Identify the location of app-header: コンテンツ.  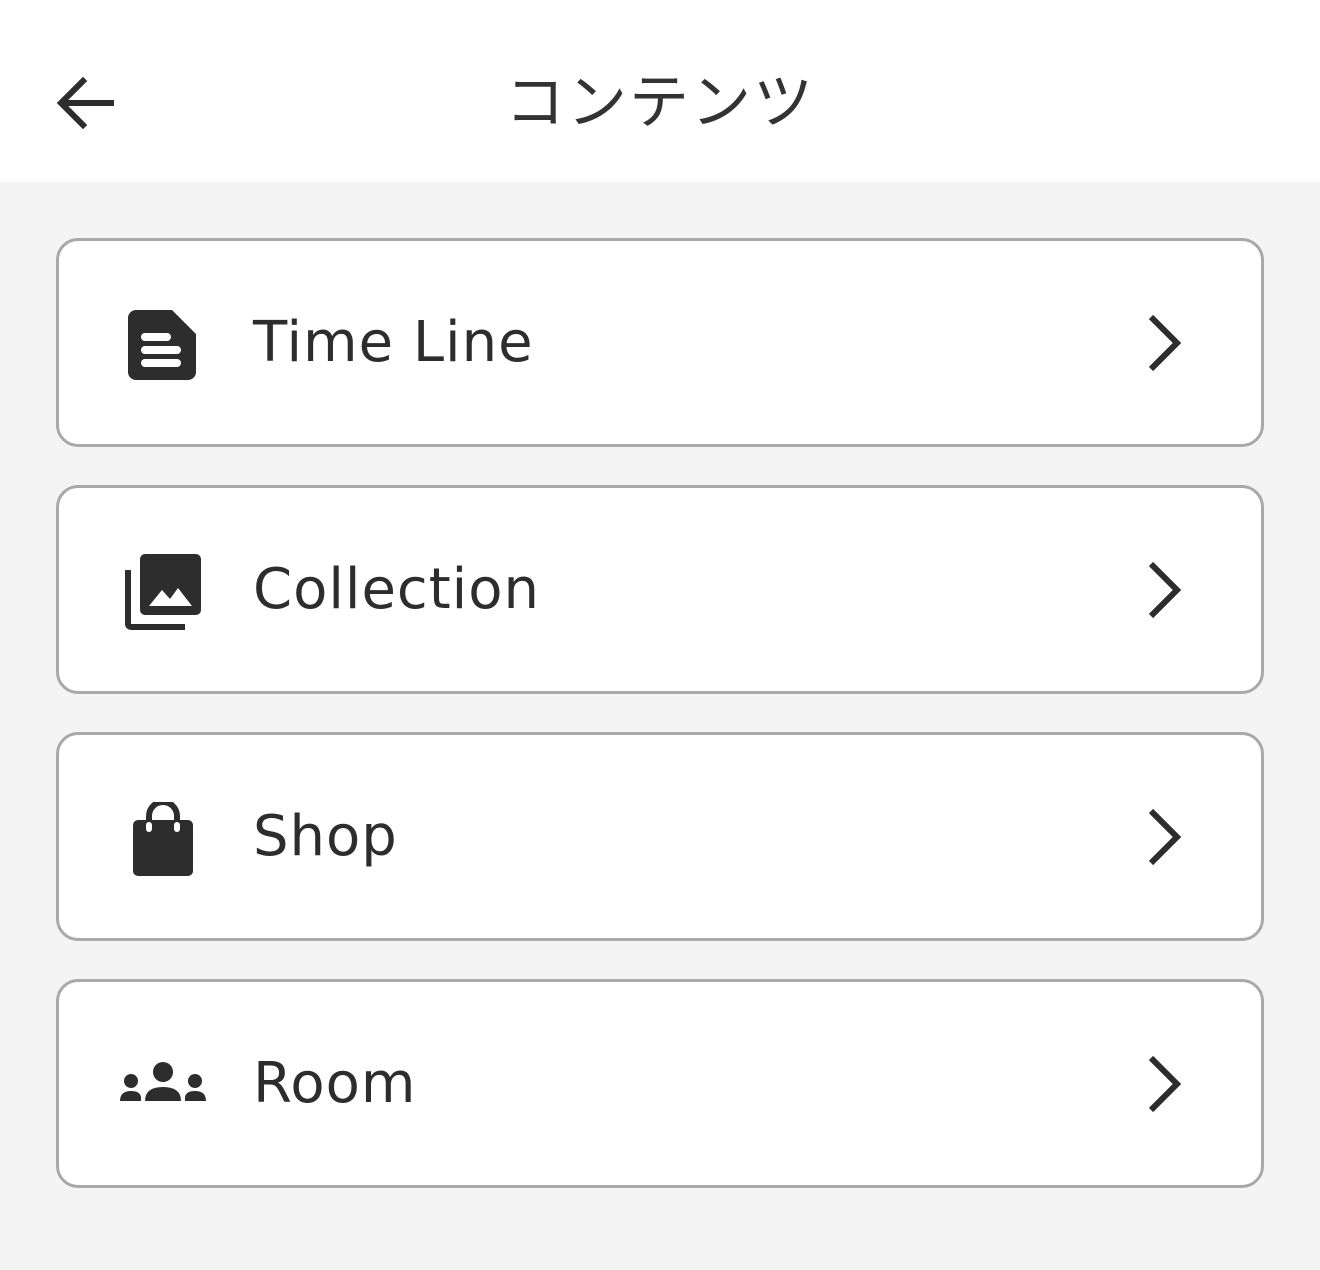
(660, 91).